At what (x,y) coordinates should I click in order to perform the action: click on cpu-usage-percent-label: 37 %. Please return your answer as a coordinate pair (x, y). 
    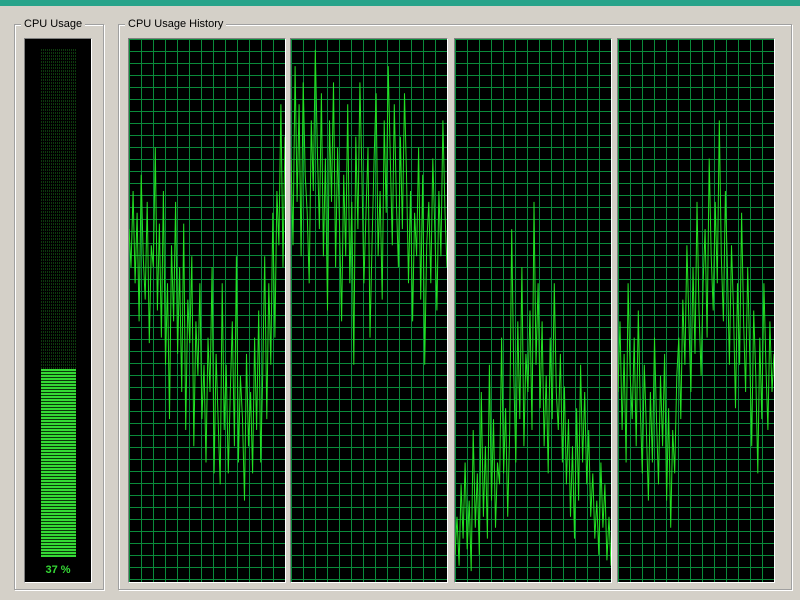
    Looking at the image, I should click on (58, 570).